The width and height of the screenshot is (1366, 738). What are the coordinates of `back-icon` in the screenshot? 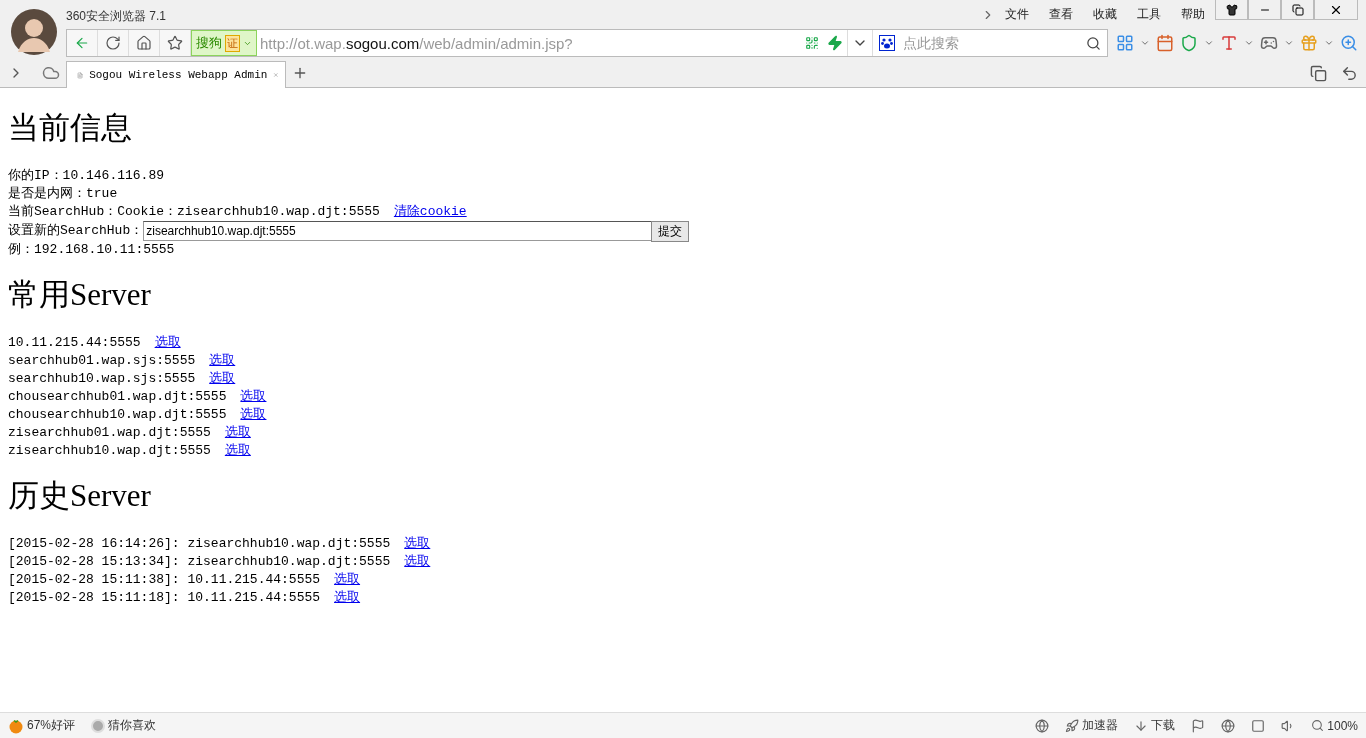 It's located at (82, 43).